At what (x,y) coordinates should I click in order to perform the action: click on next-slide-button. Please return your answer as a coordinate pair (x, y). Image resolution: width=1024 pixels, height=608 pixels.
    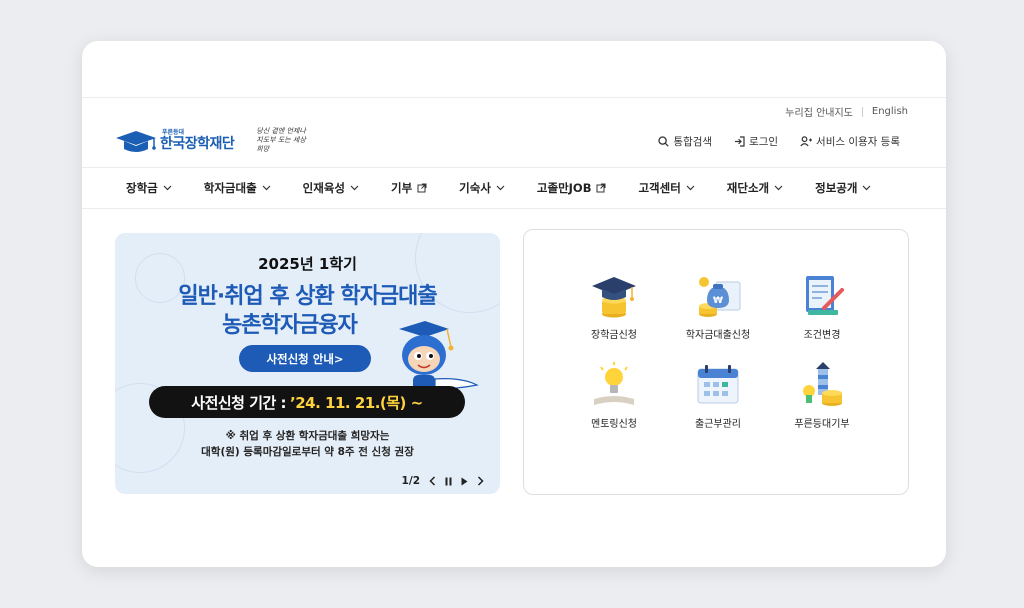
    Looking at the image, I should click on (480, 481).